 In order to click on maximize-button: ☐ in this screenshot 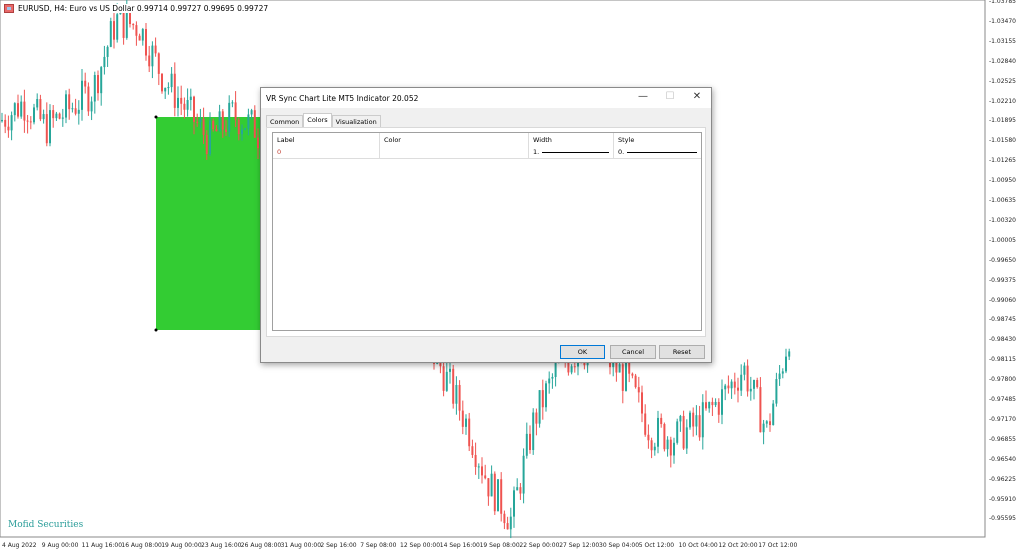, I will do `click(670, 96)`.